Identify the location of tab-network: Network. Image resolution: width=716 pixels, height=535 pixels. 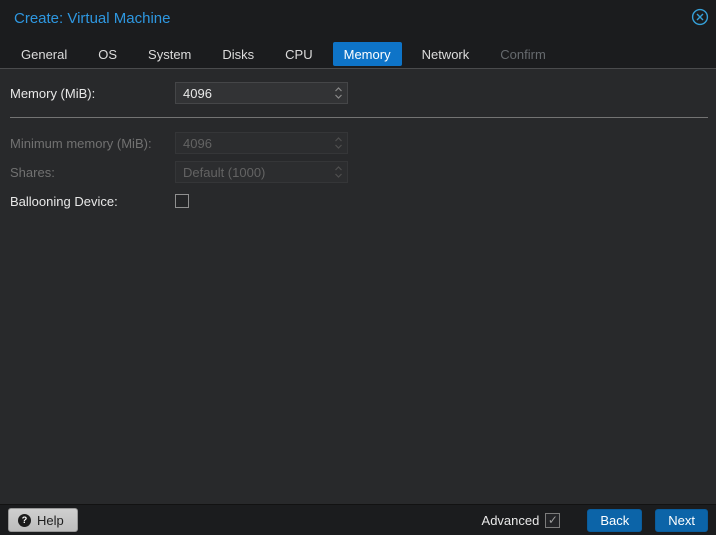
(446, 54).